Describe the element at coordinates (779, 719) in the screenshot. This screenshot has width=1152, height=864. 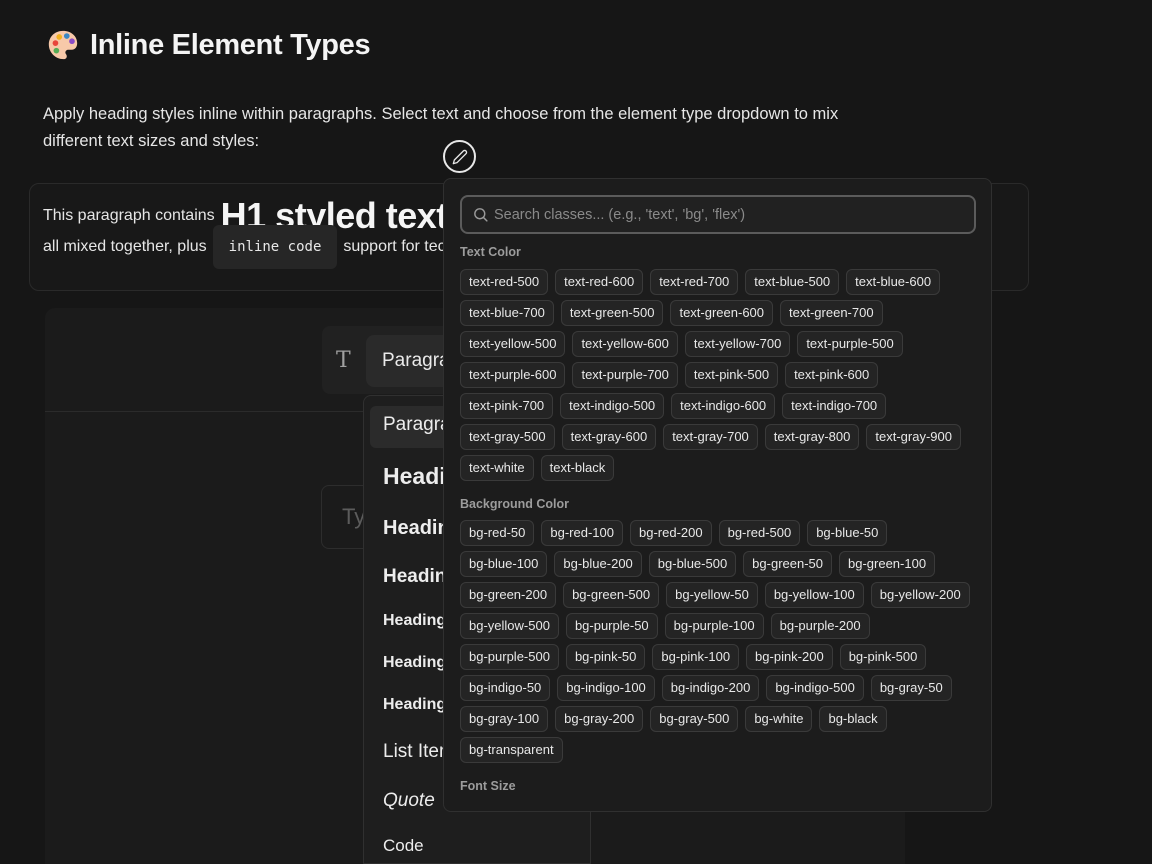
I see `class-chip-bg-white: bg-white` at that location.